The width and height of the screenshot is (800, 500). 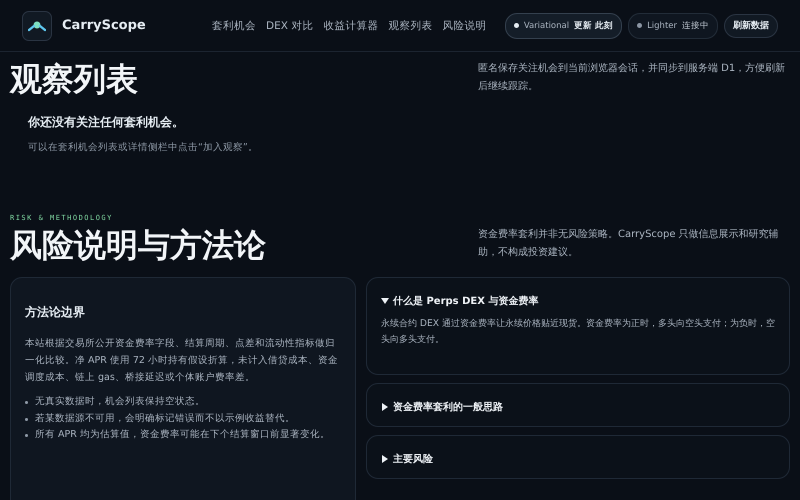 I want to click on bullet-item: 无真实数据时，机会列表保持空状态。, so click(x=120, y=402).